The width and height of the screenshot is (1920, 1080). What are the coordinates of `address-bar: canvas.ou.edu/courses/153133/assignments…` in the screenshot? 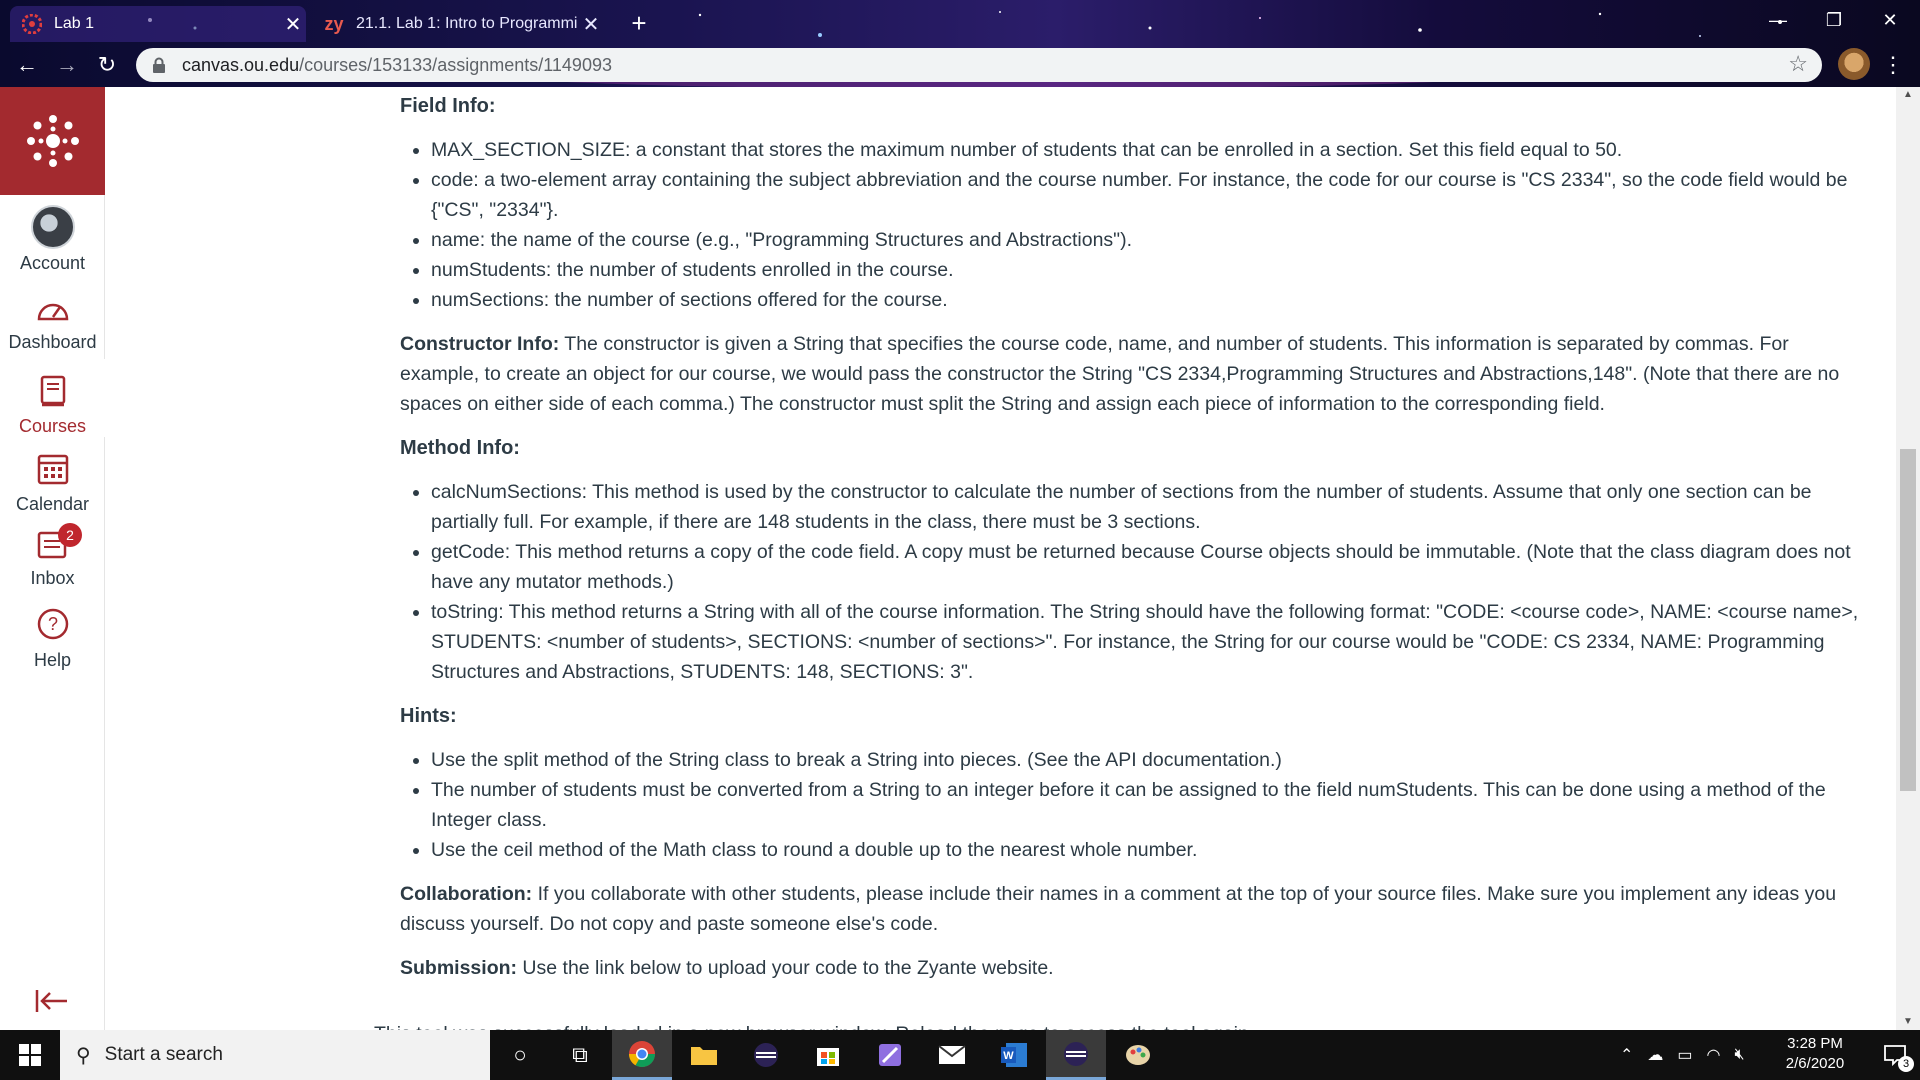 It's located at (979, 65).